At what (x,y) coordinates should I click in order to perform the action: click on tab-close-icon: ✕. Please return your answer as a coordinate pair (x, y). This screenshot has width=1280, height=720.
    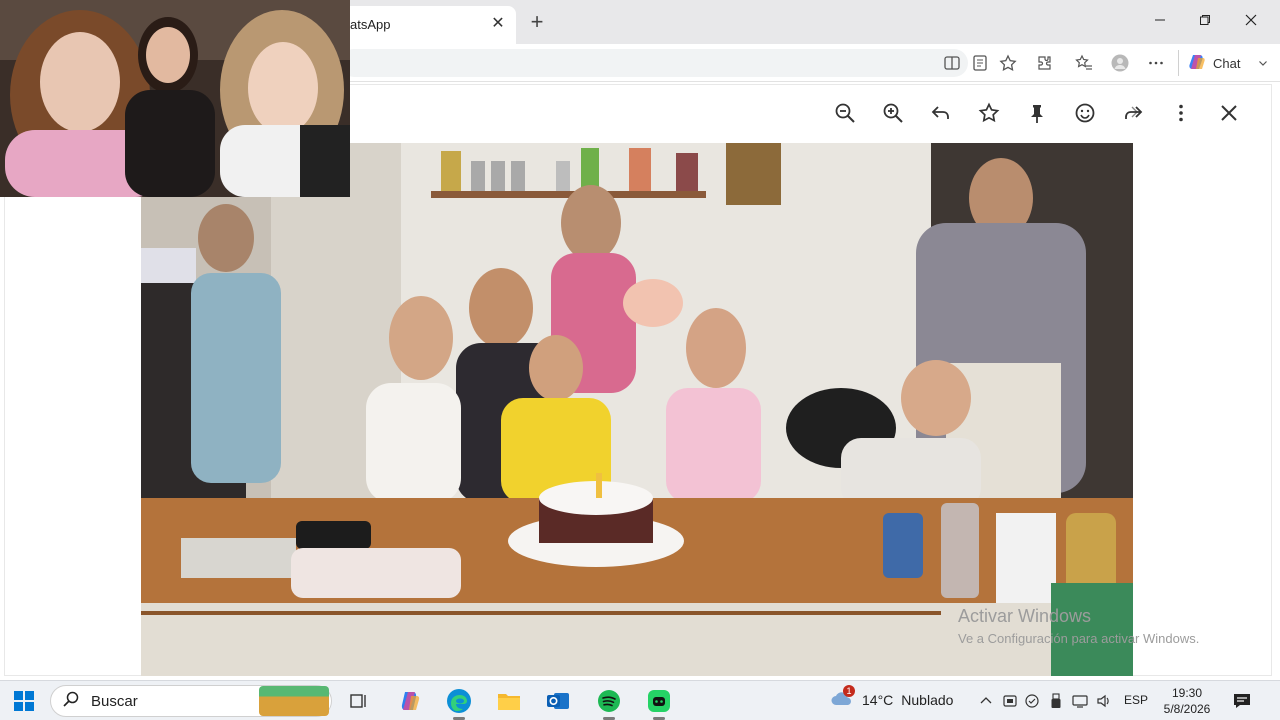
    Looking at the image, I should click on (498, 24).